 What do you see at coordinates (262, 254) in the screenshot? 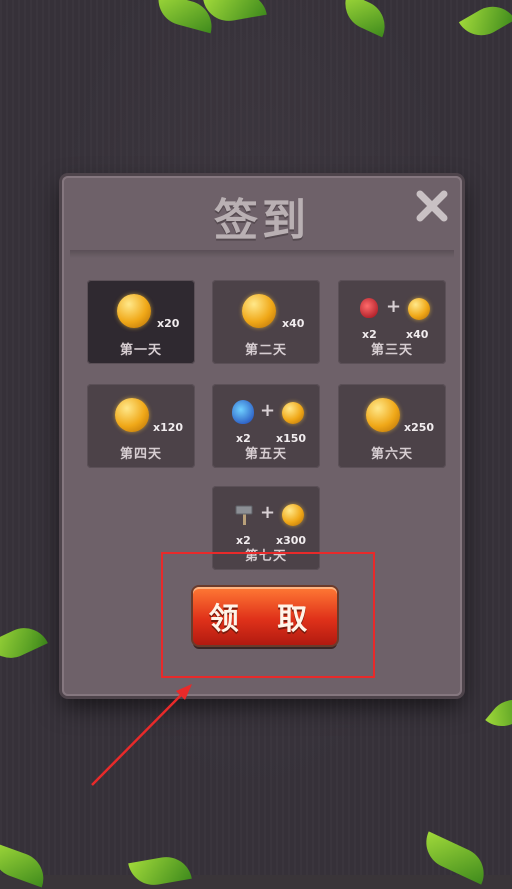
I see `title-divider` at bounding box center [262, 254].